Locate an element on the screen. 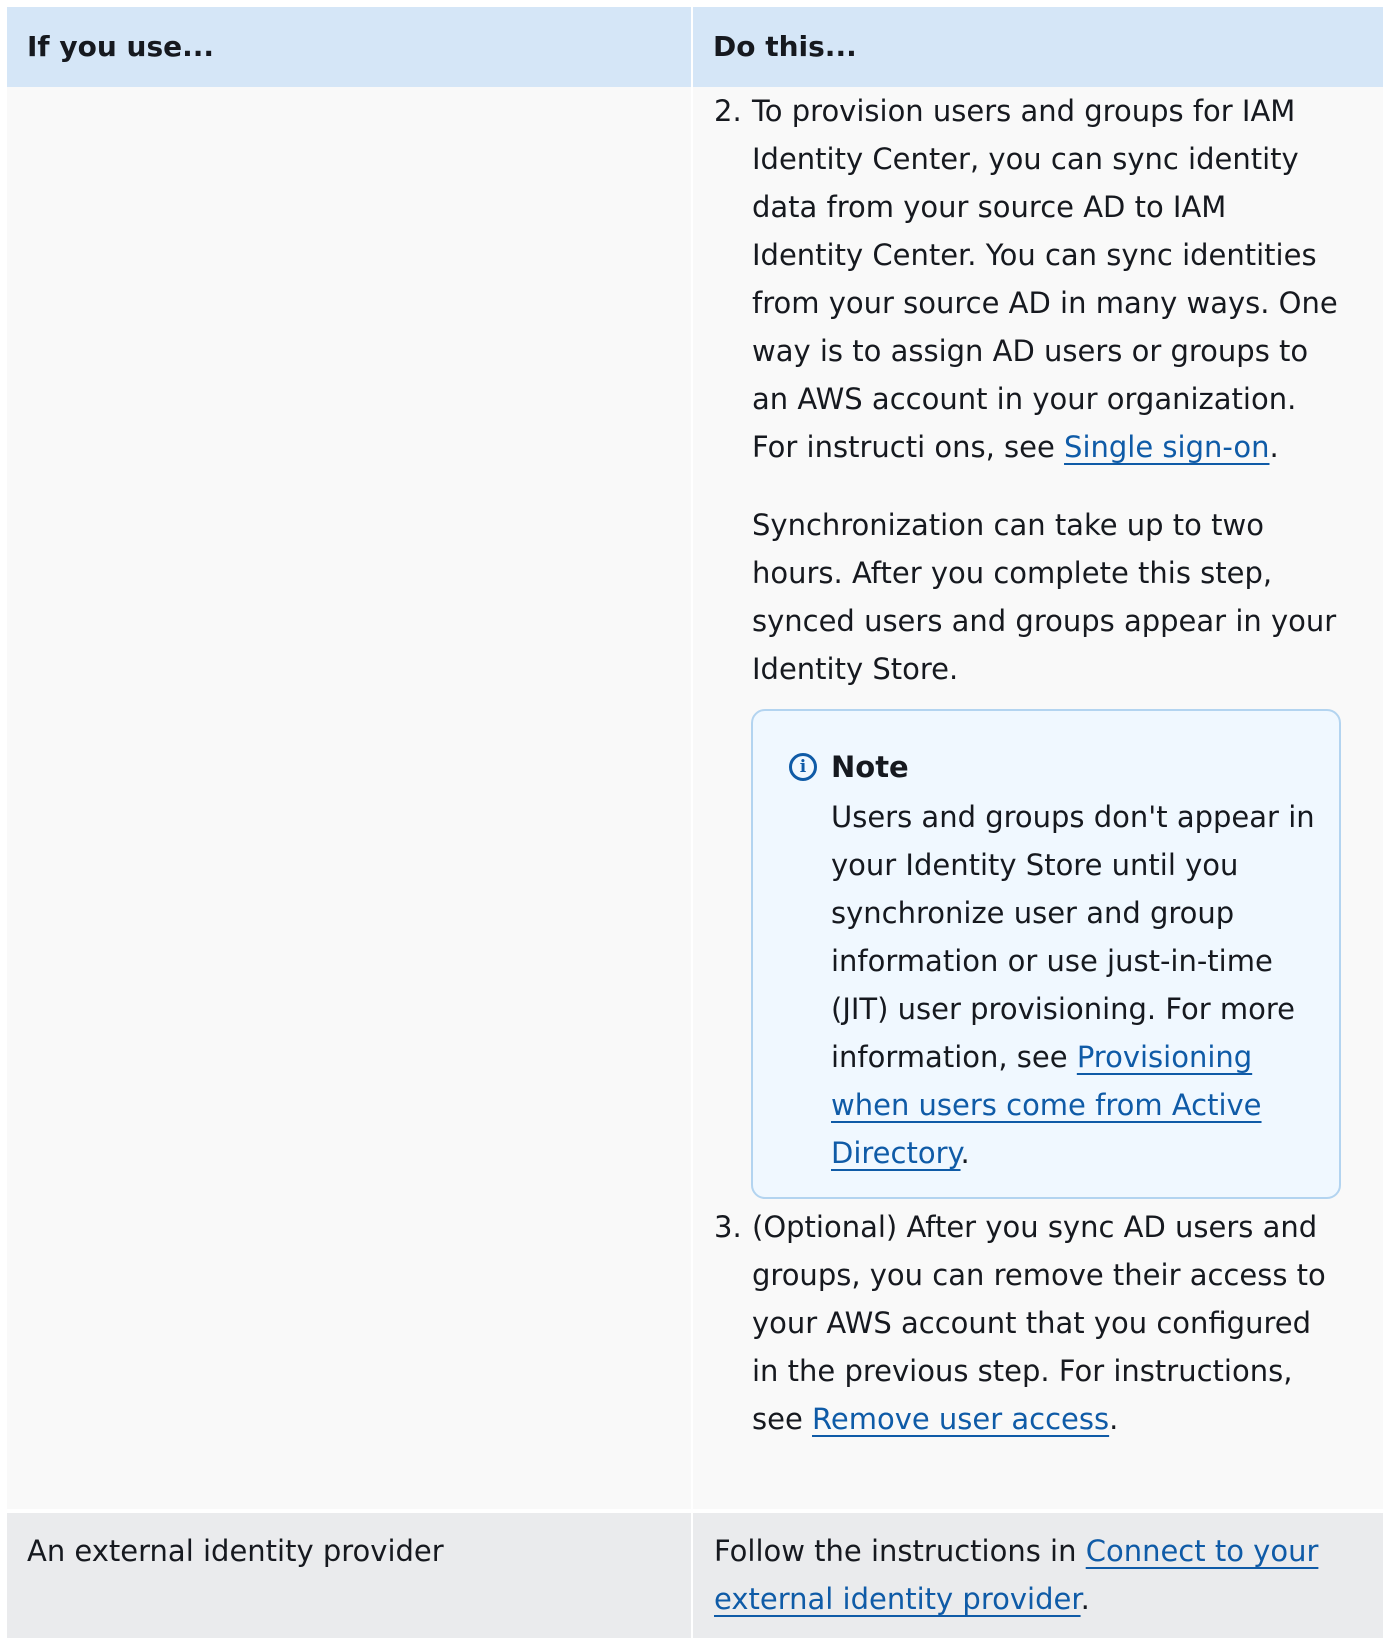 The width and height of the screenshot is (1383, 1638). note-title: Note is located at coordinates (870, 767).